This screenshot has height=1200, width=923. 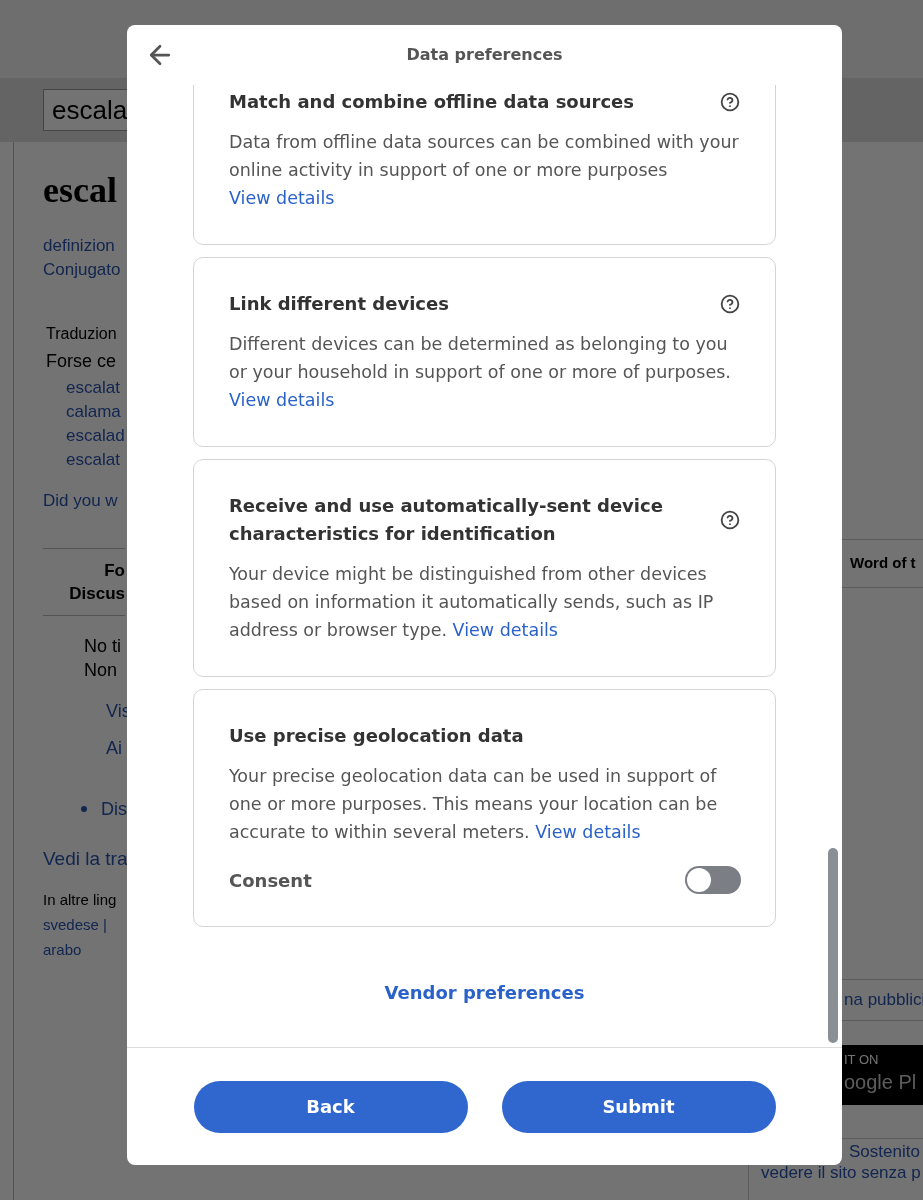 I want to click on purpose-description: Different devices can be determined as belonging to you or your household in support of one or more of purposes. View details, so click(x=480, y=372).